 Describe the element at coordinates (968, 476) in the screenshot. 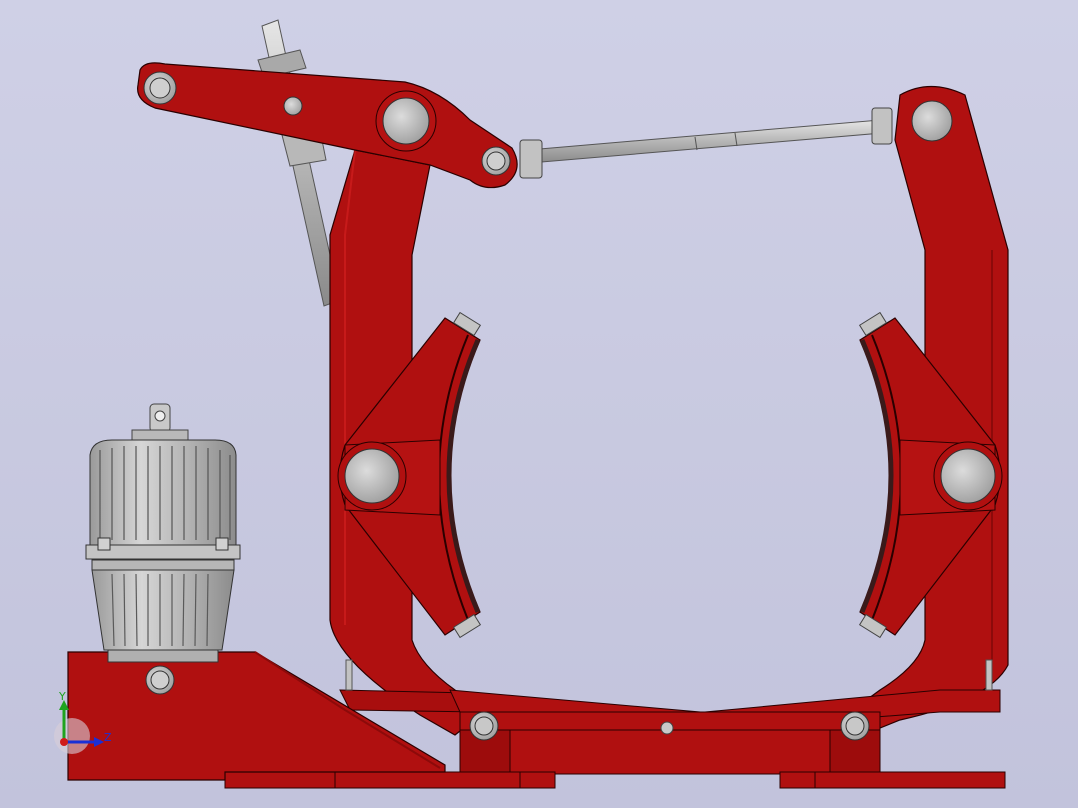

I see `right-shoe-pivot-pin` at that location.